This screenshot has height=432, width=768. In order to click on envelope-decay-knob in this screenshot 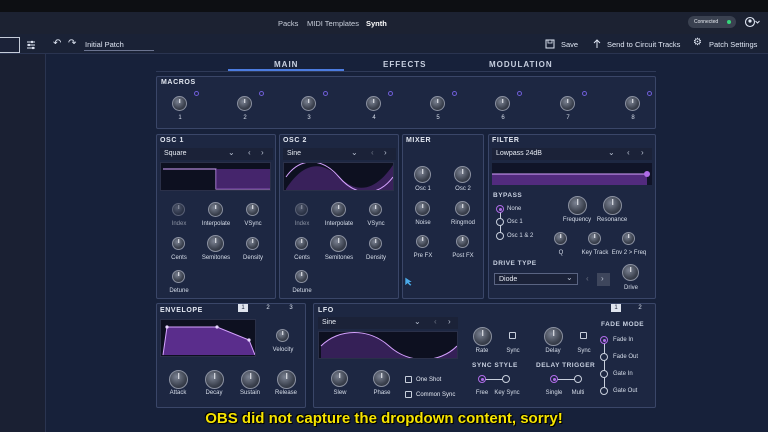, I will do `click(214, 379)`.